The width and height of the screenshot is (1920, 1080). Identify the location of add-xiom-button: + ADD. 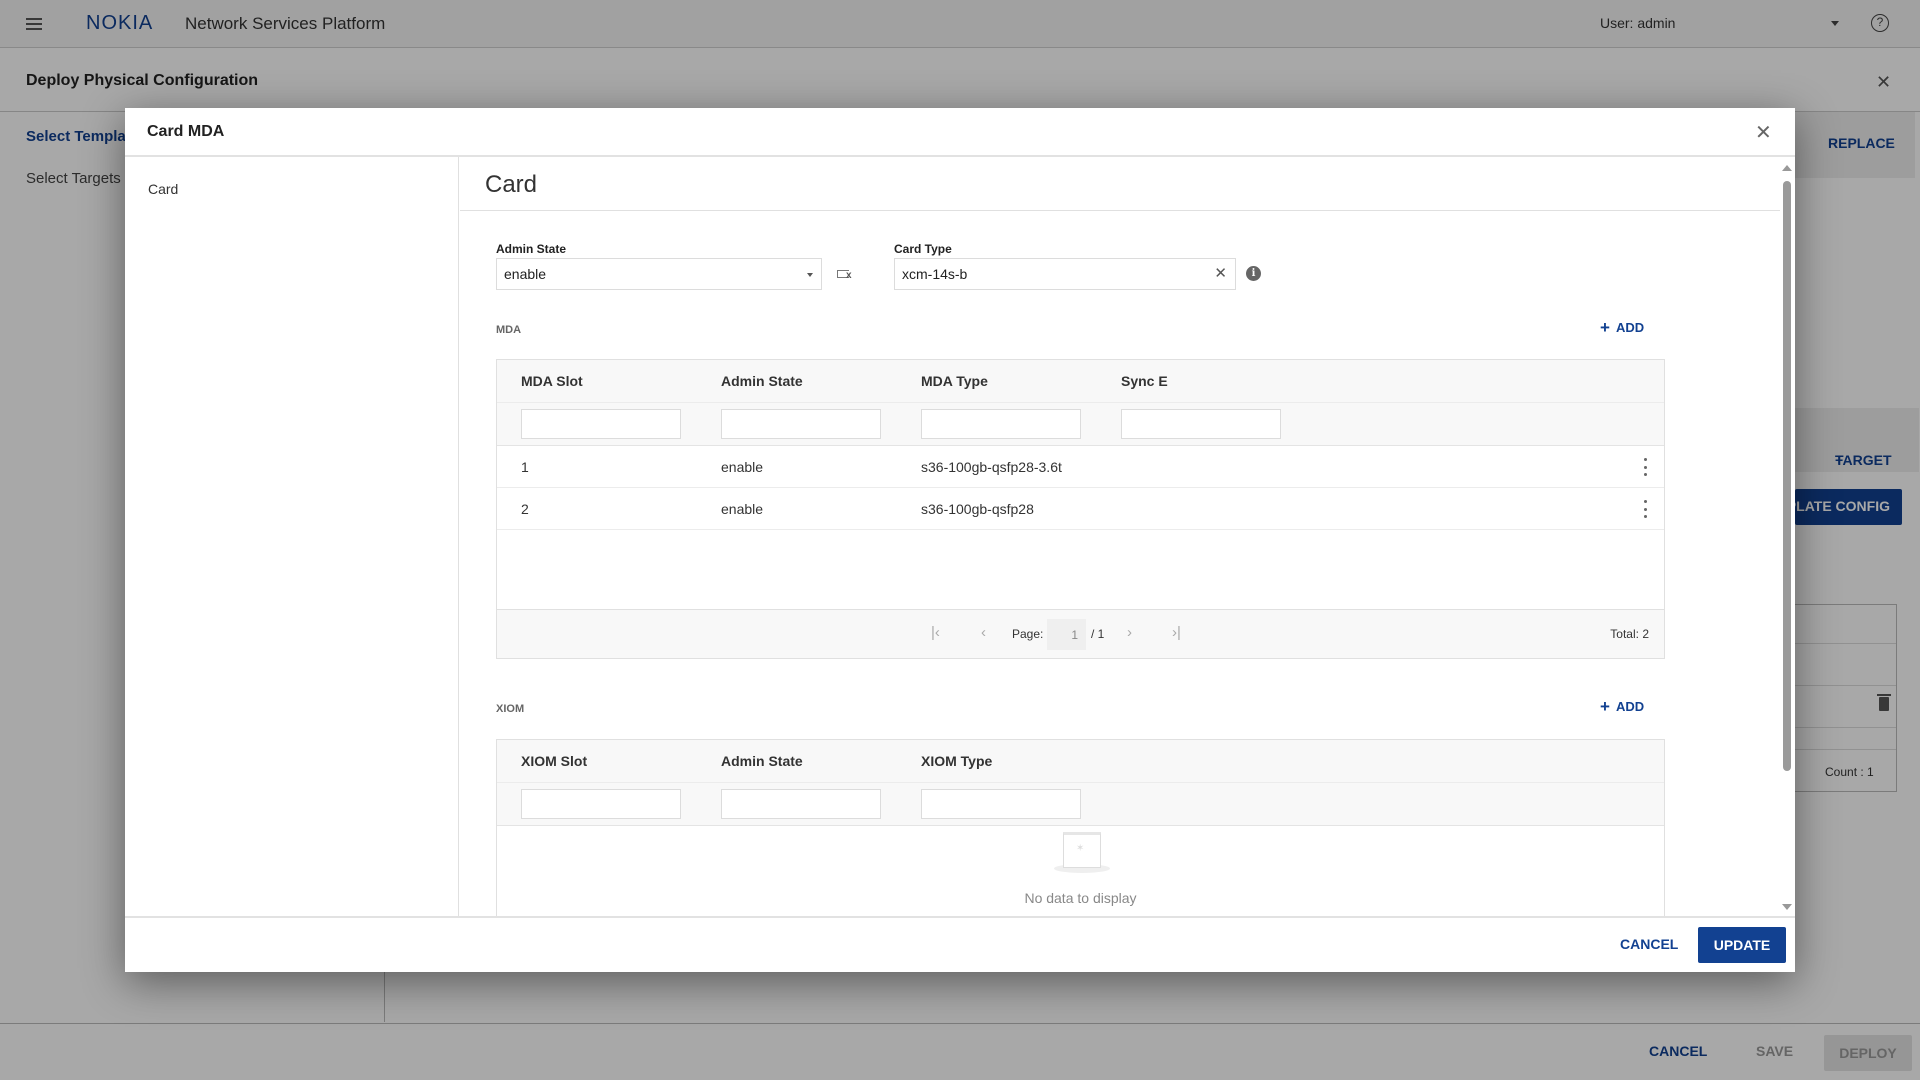
(1622, 707).